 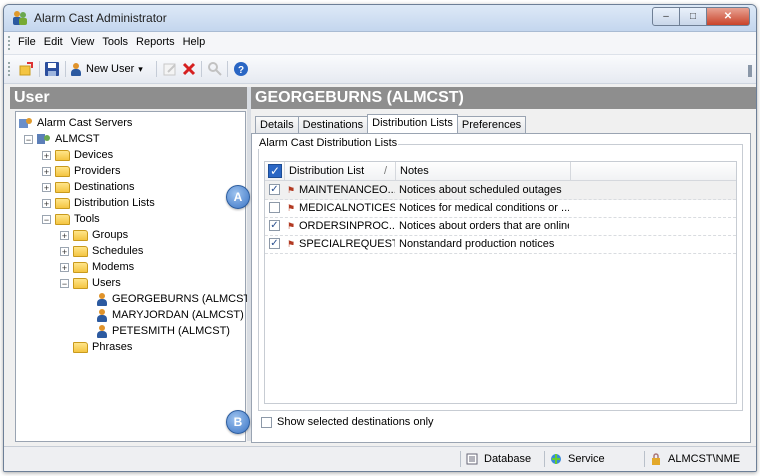 I want to click on tree-label: Modems, so click(x=113, y=267).